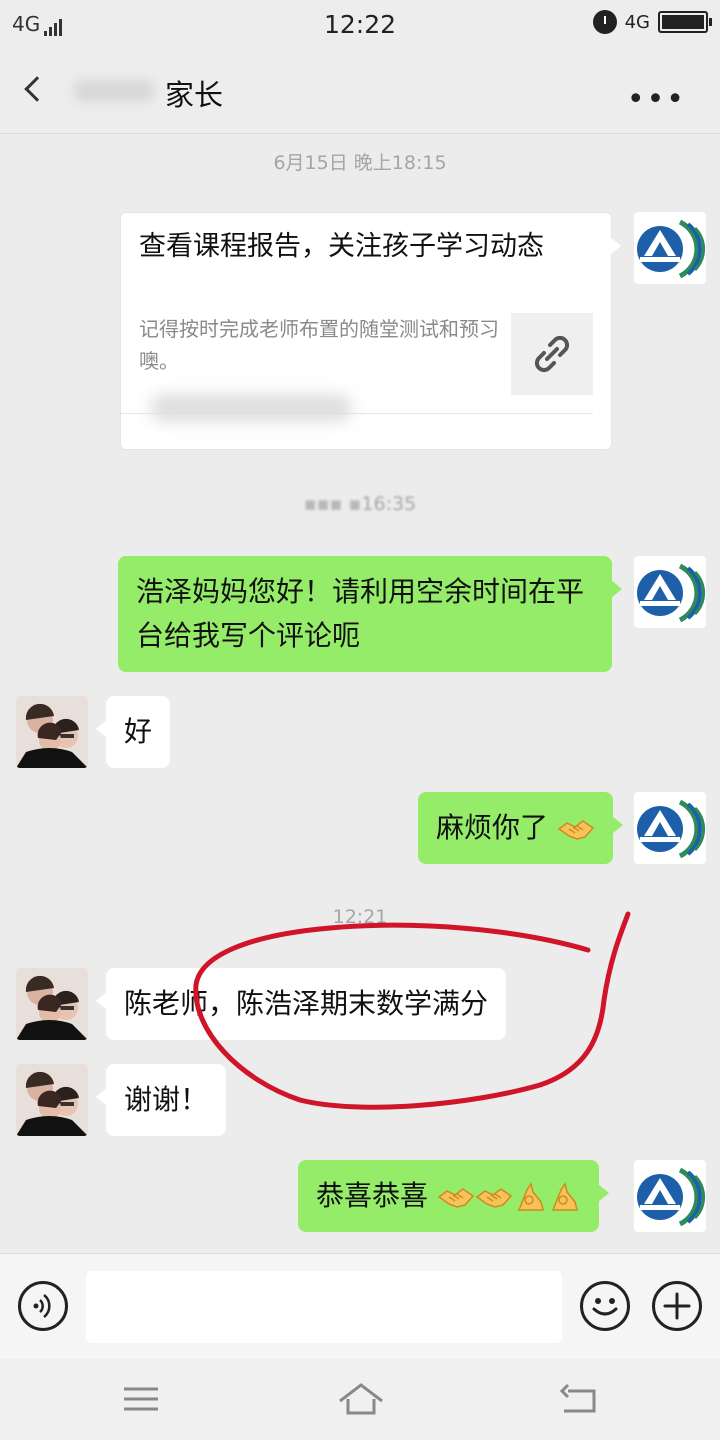  I want to click on status-bar: 4G 12:22 4G, so click(360, 26).